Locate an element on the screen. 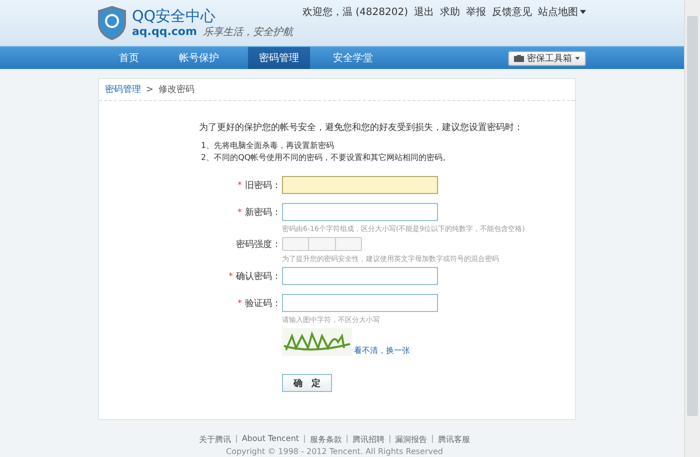  toolbox-button: 密保工具箱 is located at coordinates (547, 58).